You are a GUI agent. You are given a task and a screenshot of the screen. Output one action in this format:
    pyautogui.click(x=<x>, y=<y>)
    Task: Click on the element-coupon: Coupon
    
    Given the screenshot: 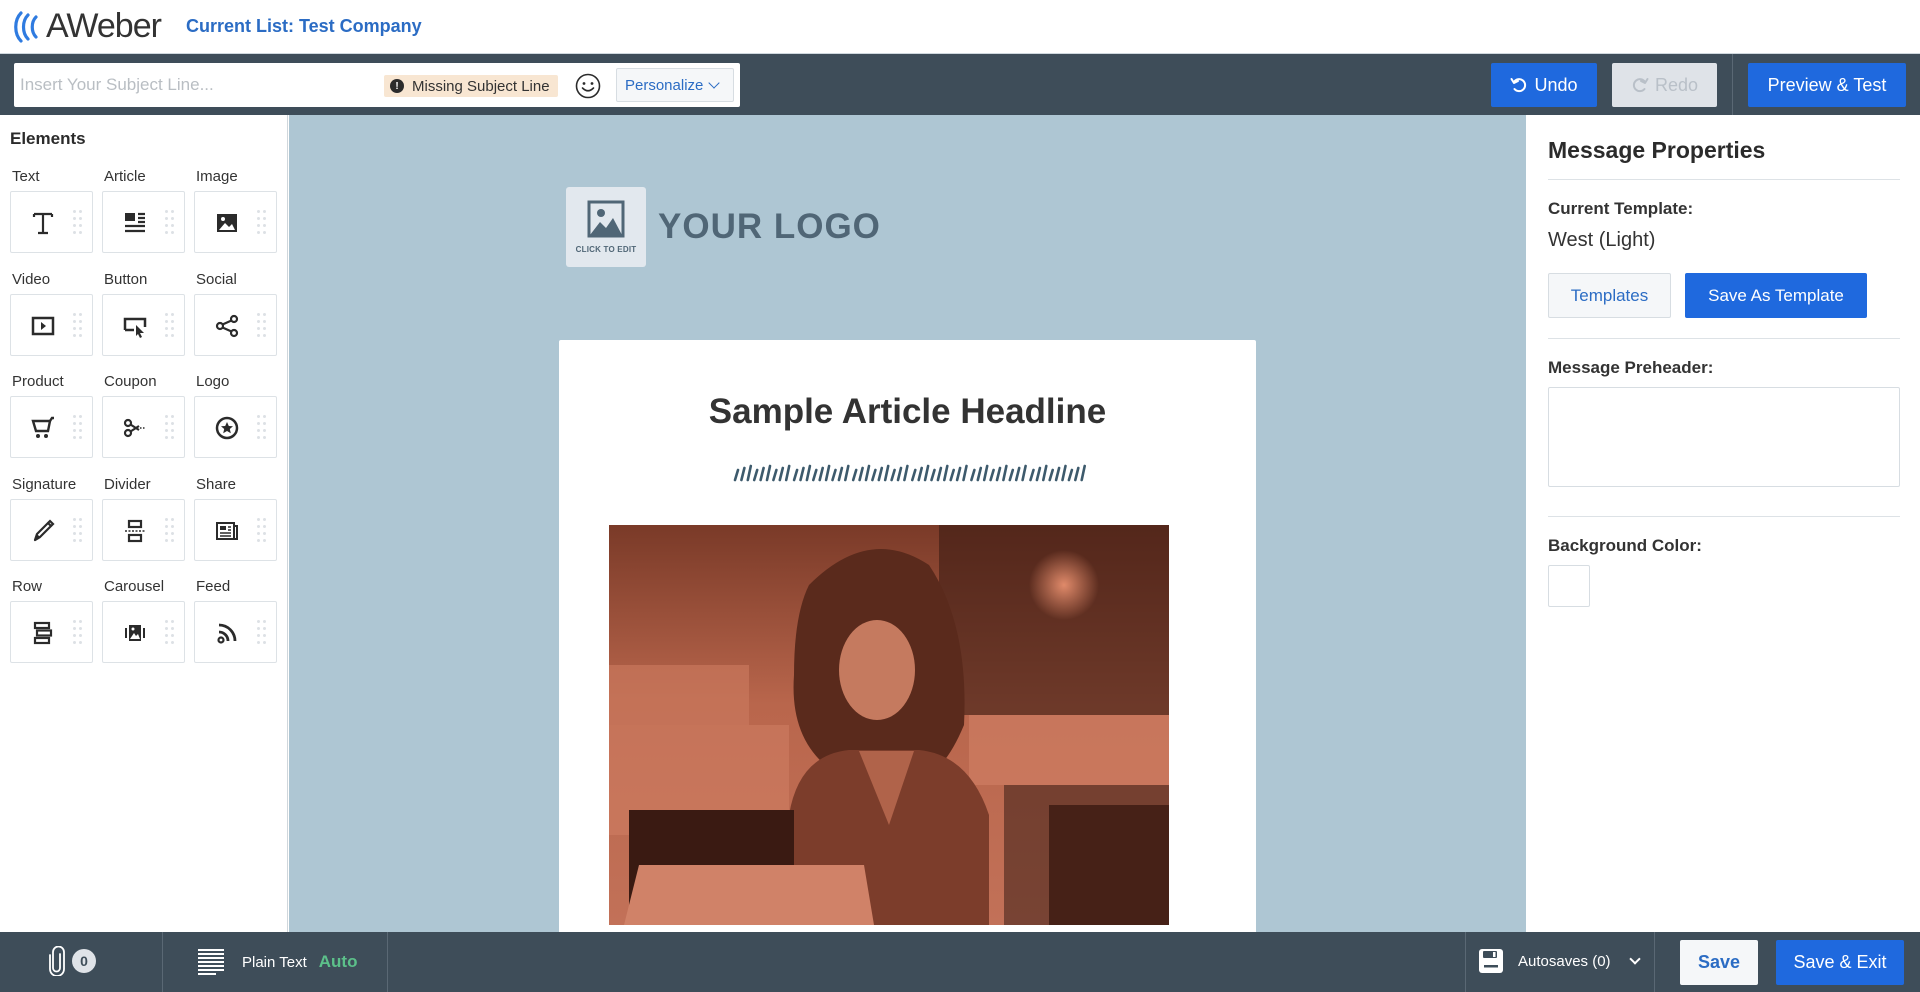 What is the action you would take?
    pyautogui.click(x=143, y=415)
    